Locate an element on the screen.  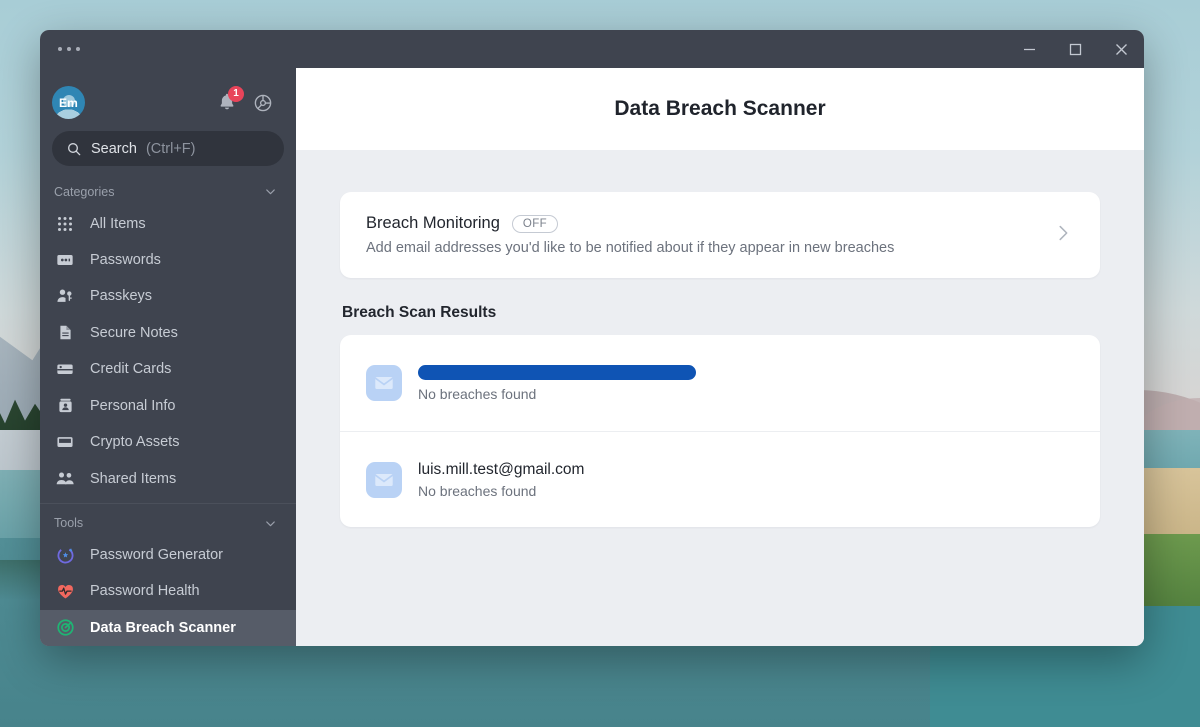
sidebar-item-shared-items: Shared Items is located at coordinates (168, 478).